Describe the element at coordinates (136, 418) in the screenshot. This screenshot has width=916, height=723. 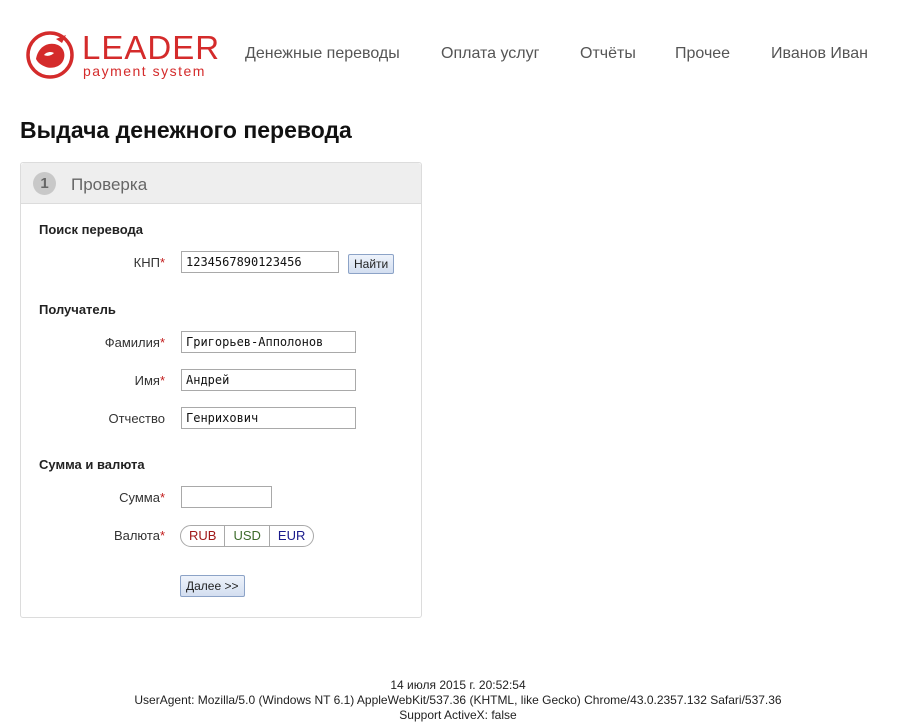
I see `patronymic-label: Отчество` at that location.